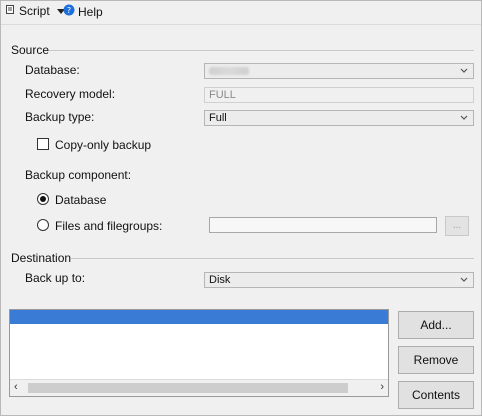 This screenshot has height=416, width=482. Describe the element at coordinates (339, 118) in the screenshot. I see `backup-type-combo: Full` at that location.